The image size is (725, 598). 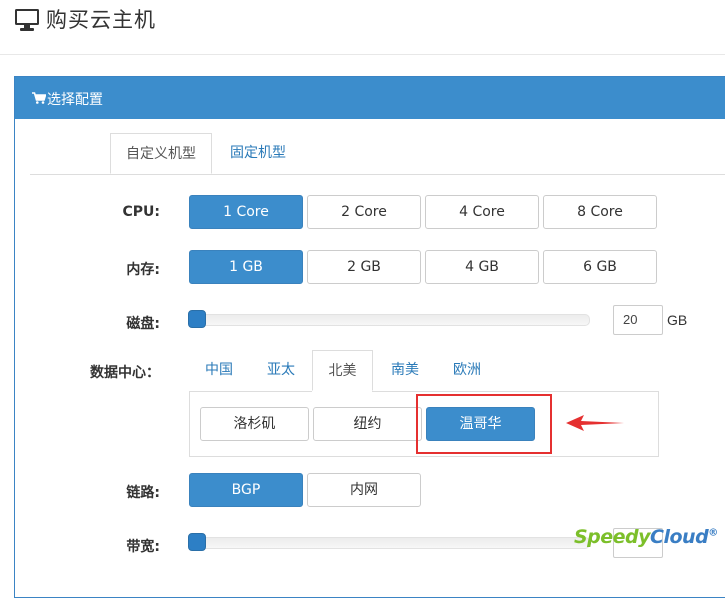 I want to click on network-label: 链路:, so click(x=143, y=493).